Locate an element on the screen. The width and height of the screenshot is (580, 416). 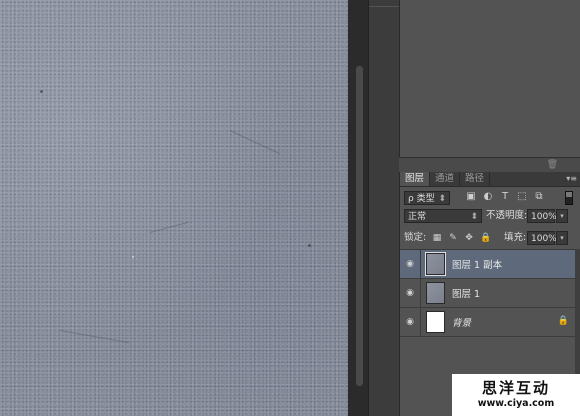
watermark-url: www.ciya.com is located at coordinates (516, 403).